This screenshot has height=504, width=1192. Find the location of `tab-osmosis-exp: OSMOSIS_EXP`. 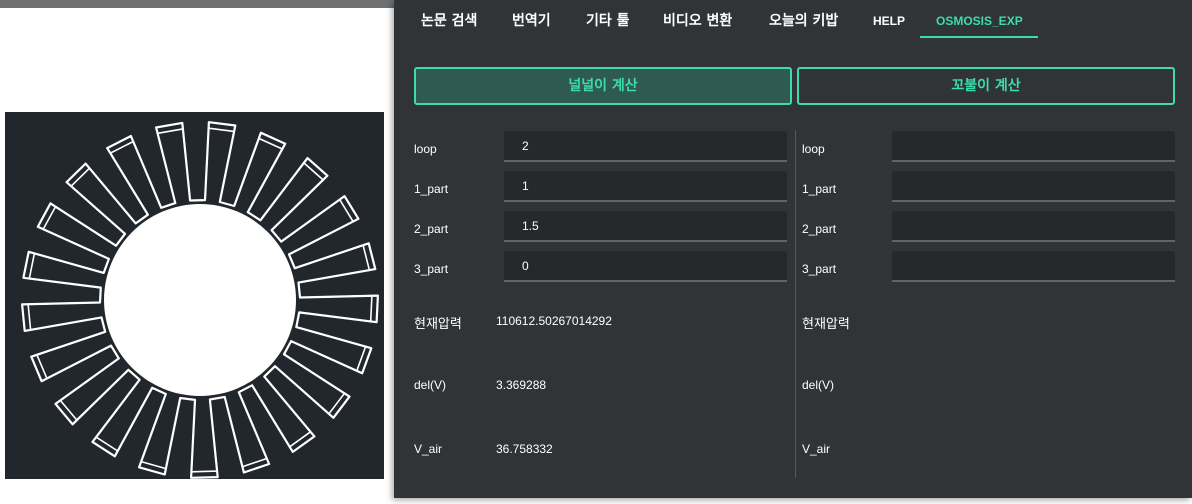

tab-osmosis-exp: OSMOSIS_EXP is located at coordinates (979, 20).